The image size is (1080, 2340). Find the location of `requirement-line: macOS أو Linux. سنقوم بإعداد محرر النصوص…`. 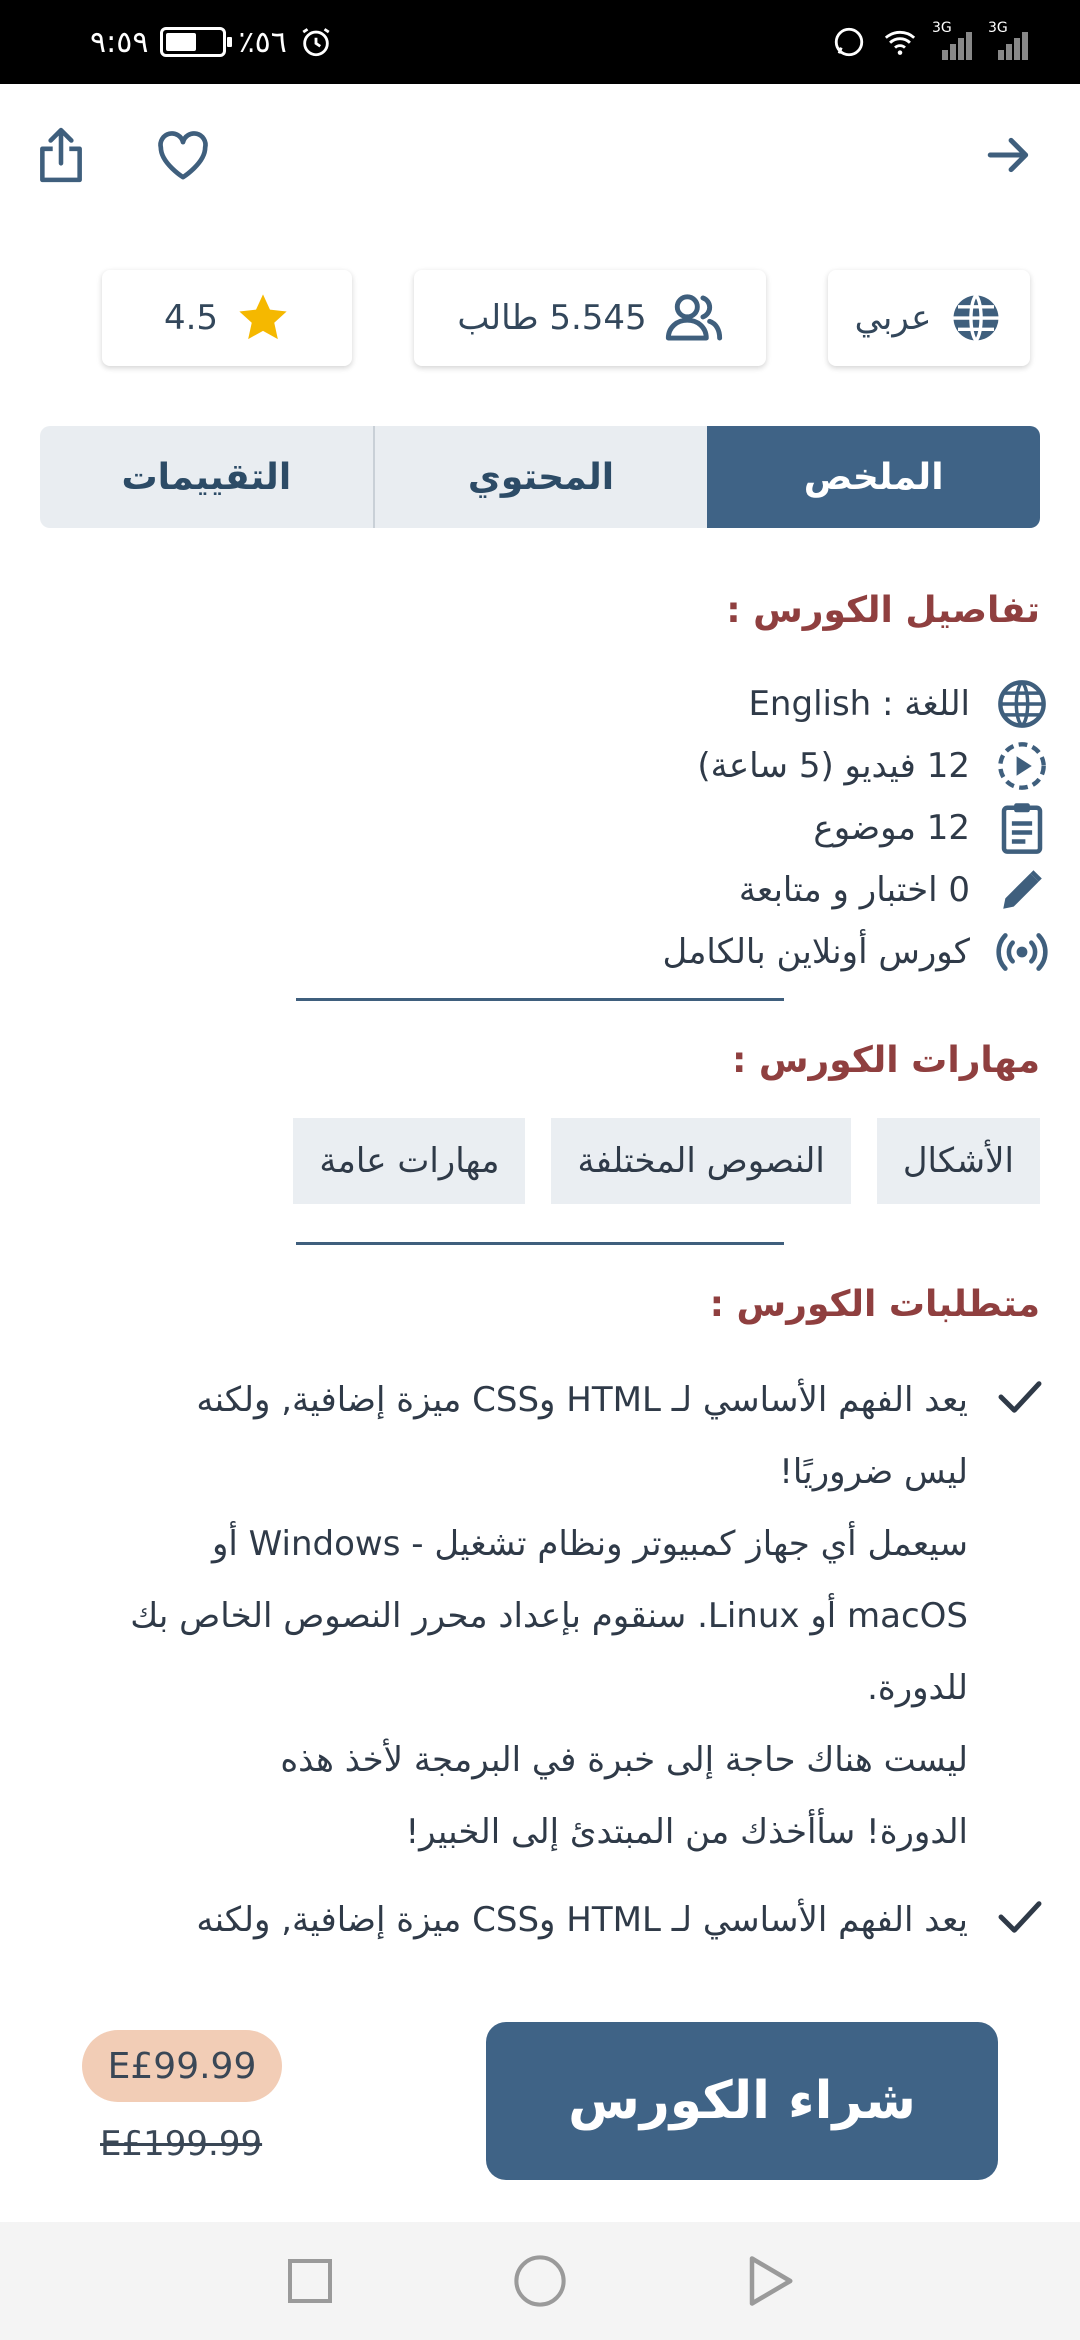

requirement-line: macOS أو Linux. سنقوم بإعداد محرر النصوص… is located at coordinates (549, 1616).